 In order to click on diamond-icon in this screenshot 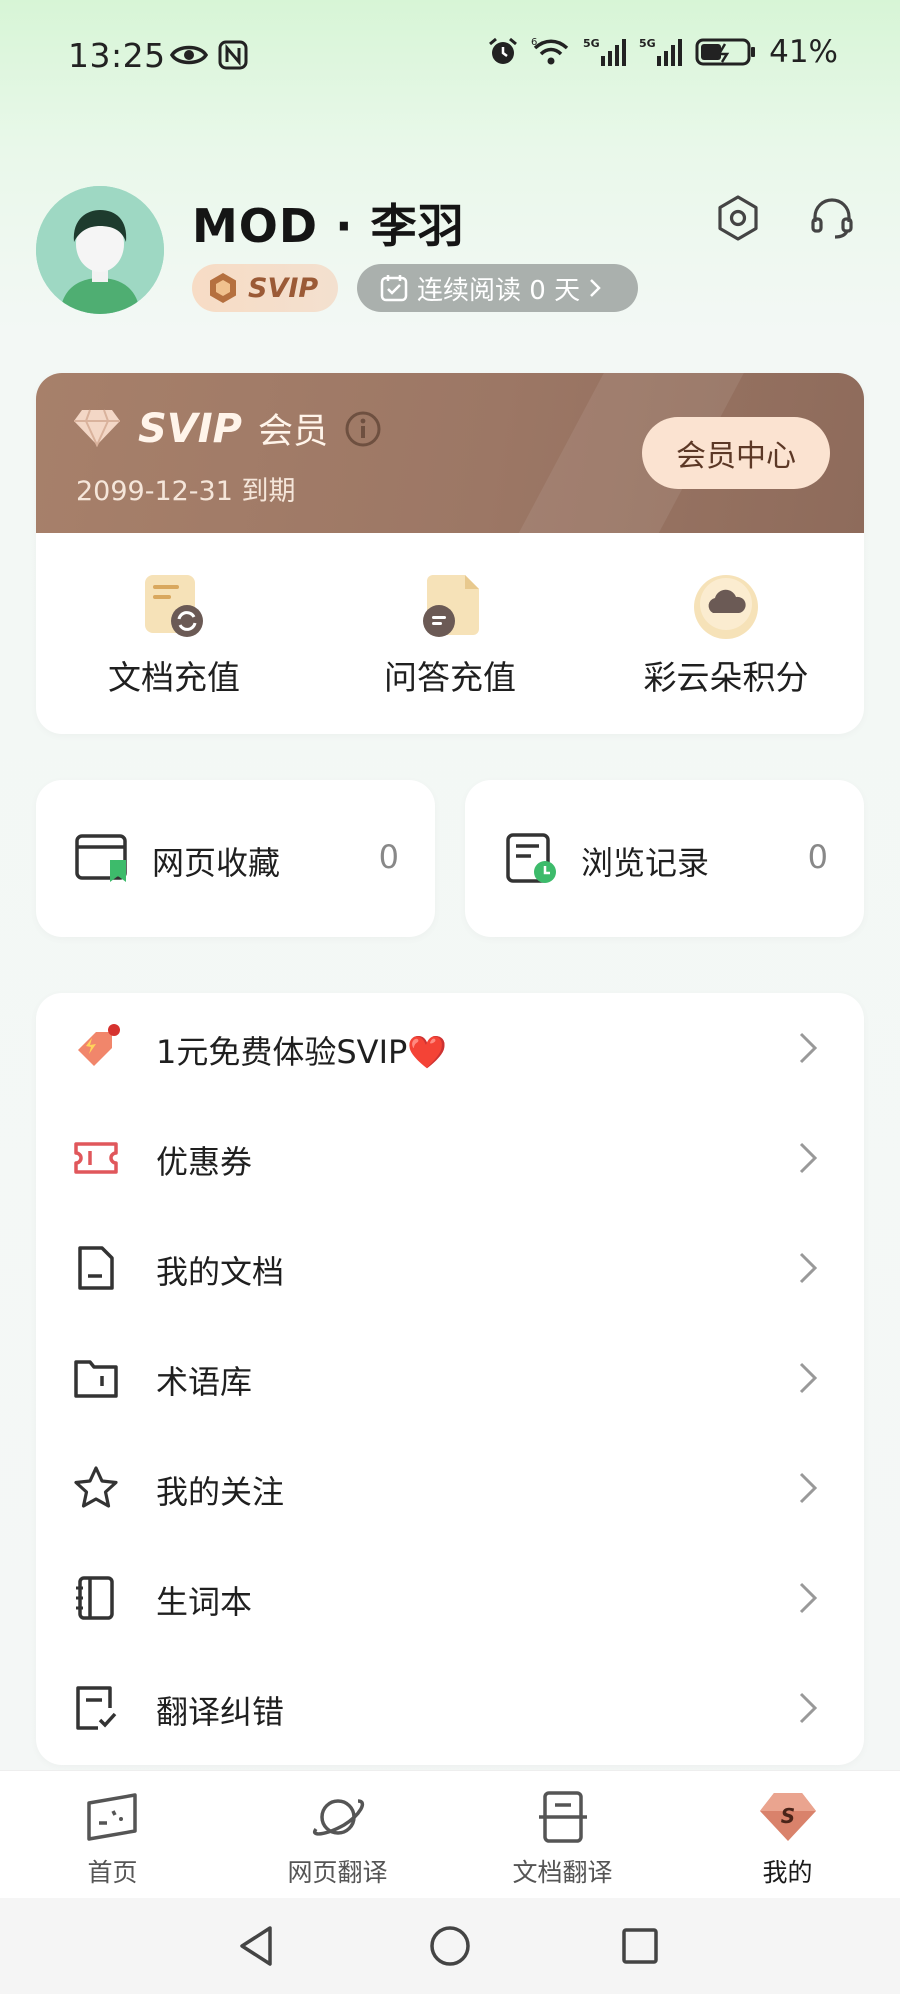, I will do `click(97, 428)`.